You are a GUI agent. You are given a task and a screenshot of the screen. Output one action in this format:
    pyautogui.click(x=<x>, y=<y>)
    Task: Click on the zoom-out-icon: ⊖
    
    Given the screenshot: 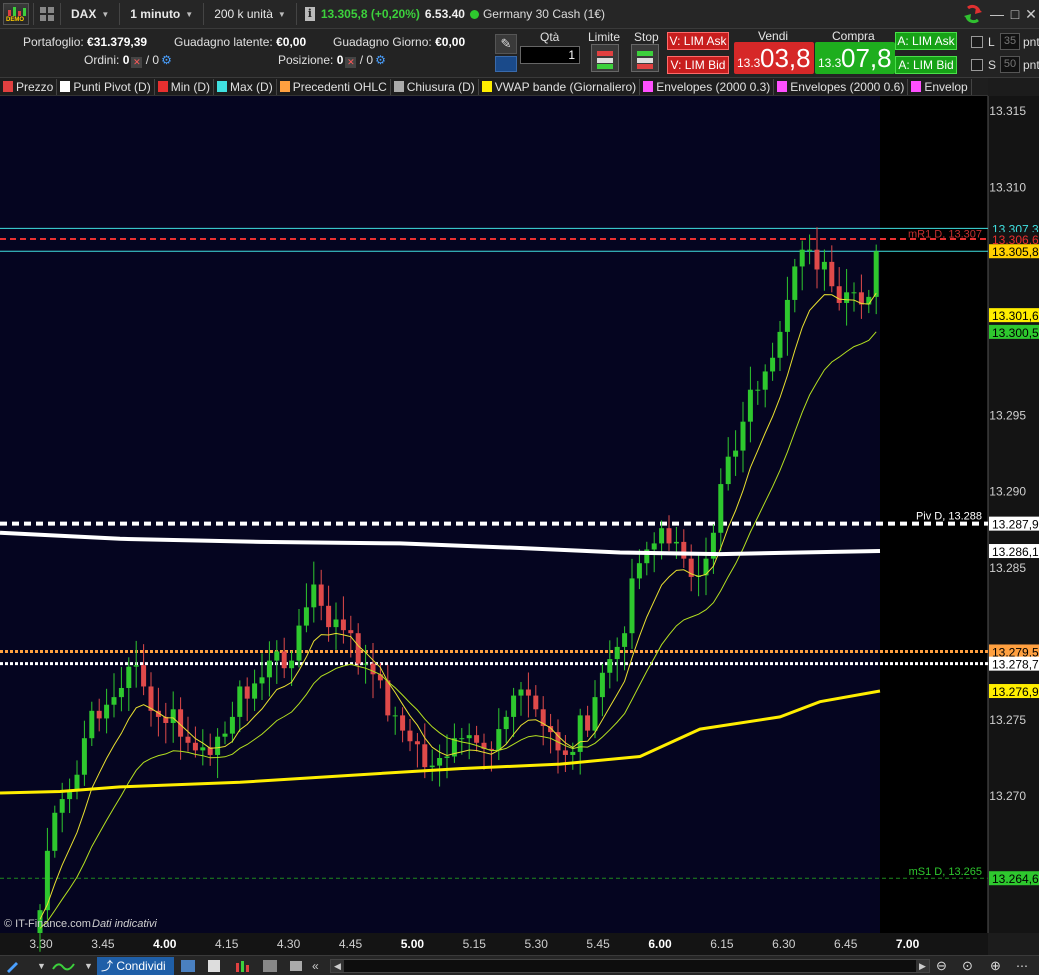 What is the action you would take?
    pyautogui.click(x=944, y=966)
    